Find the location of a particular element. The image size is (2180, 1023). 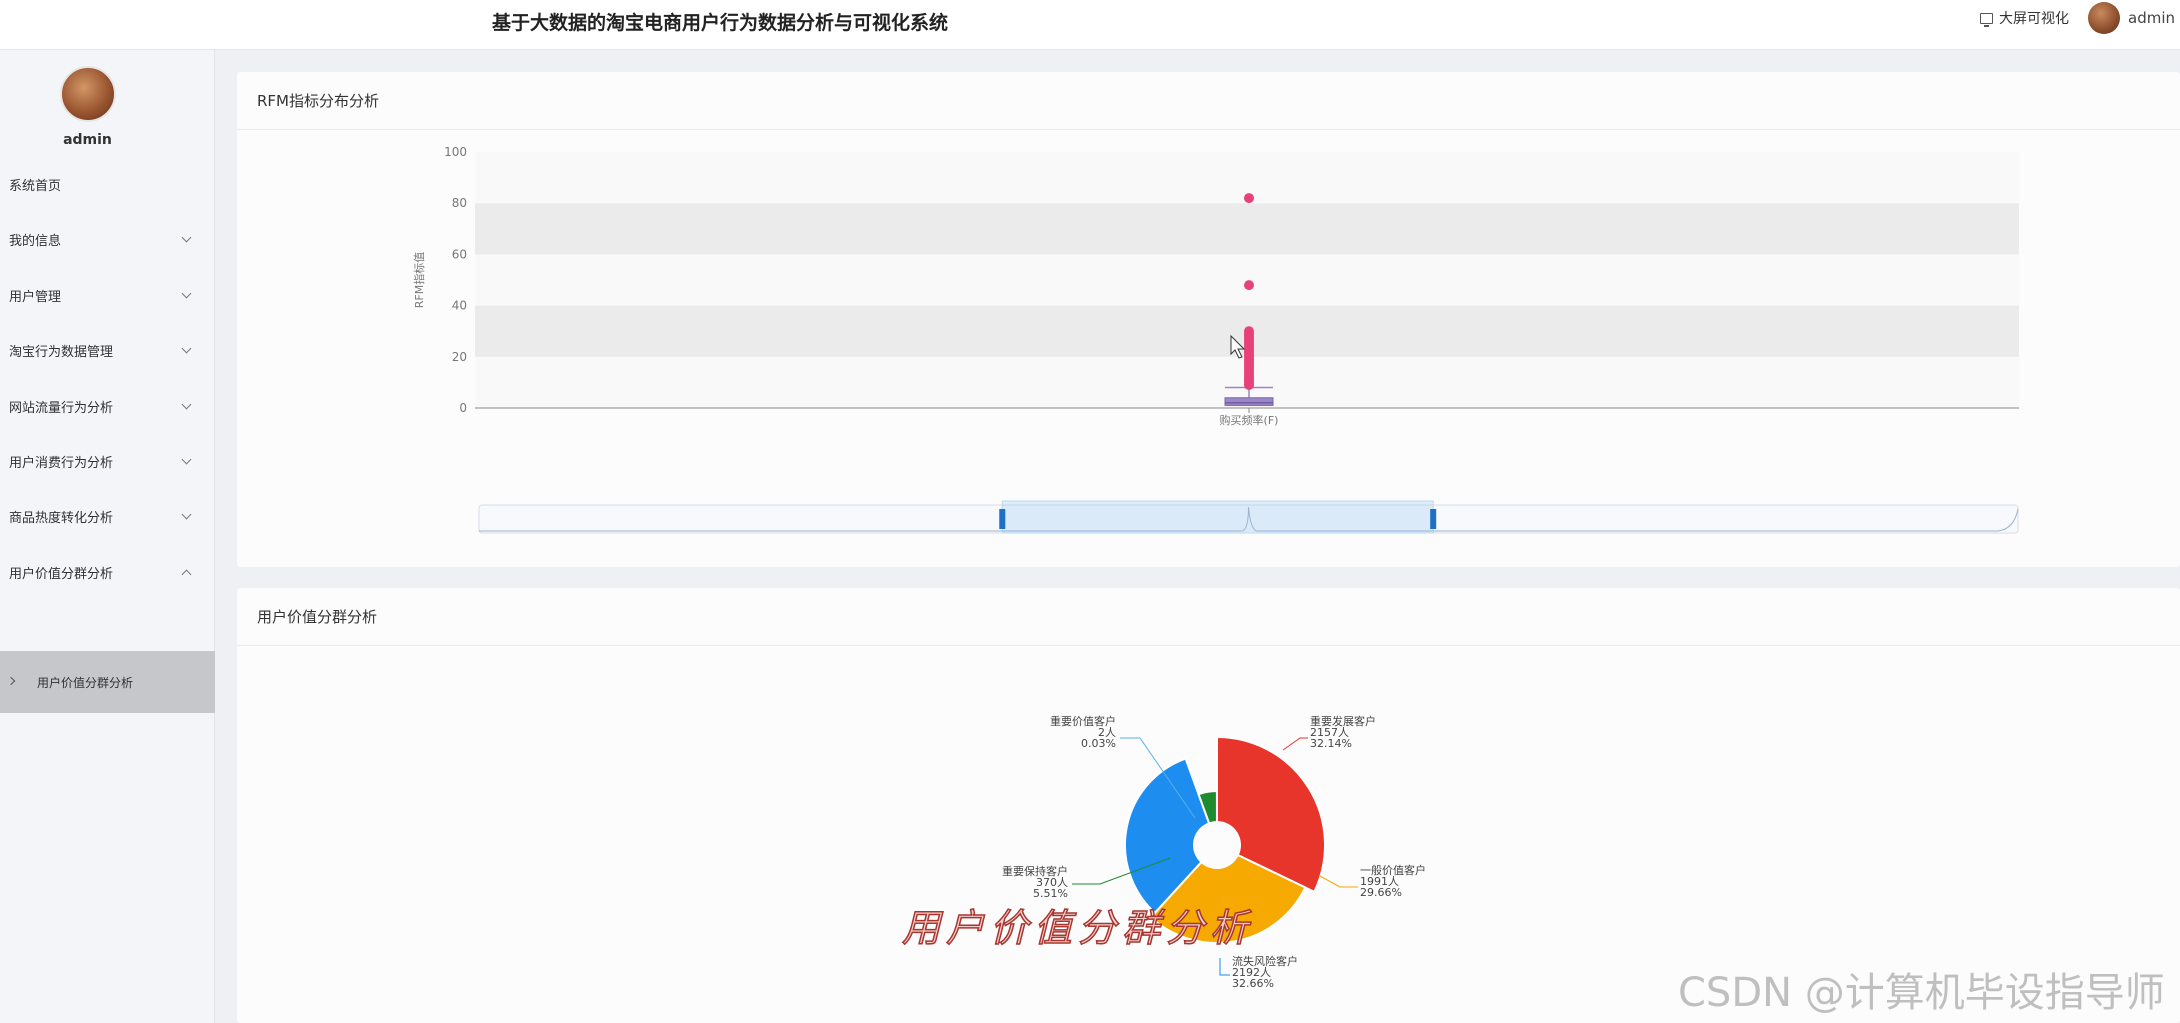

y-axis-label: RFM指标值 is located at coordinates (419, 280).